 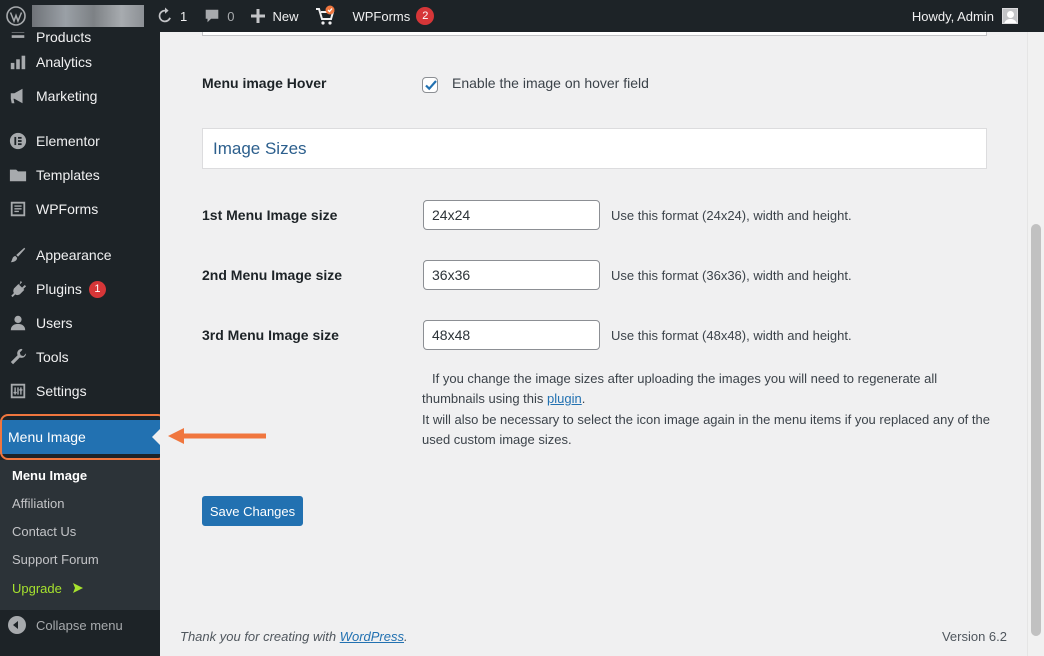 I want to click on sidebar-item-plugins: Plugins 1, so click(x=80, y=289).